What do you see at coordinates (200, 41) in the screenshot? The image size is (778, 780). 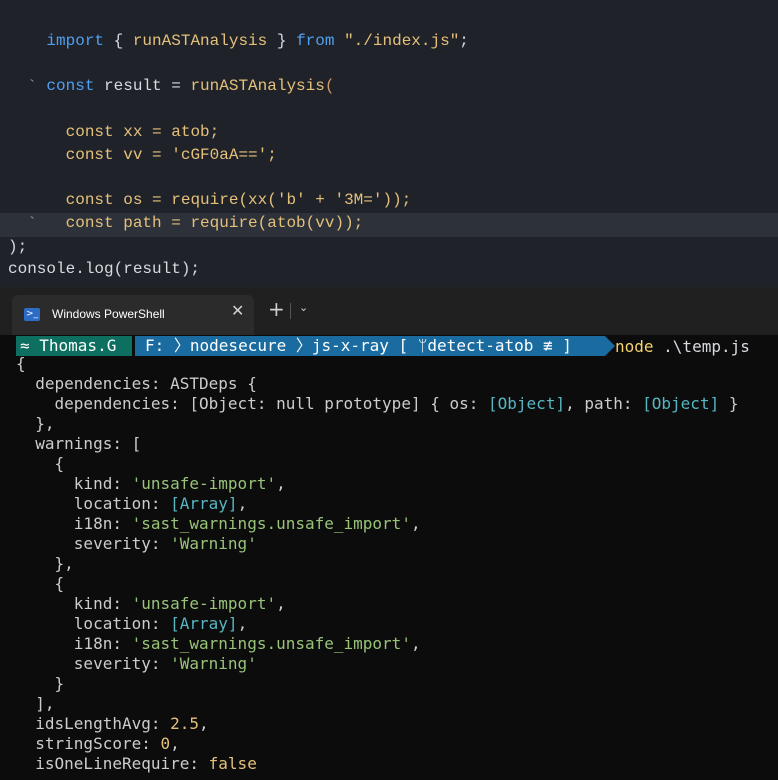 I see `function-name: runASTAnalysis` at bounding box center [200, 41].